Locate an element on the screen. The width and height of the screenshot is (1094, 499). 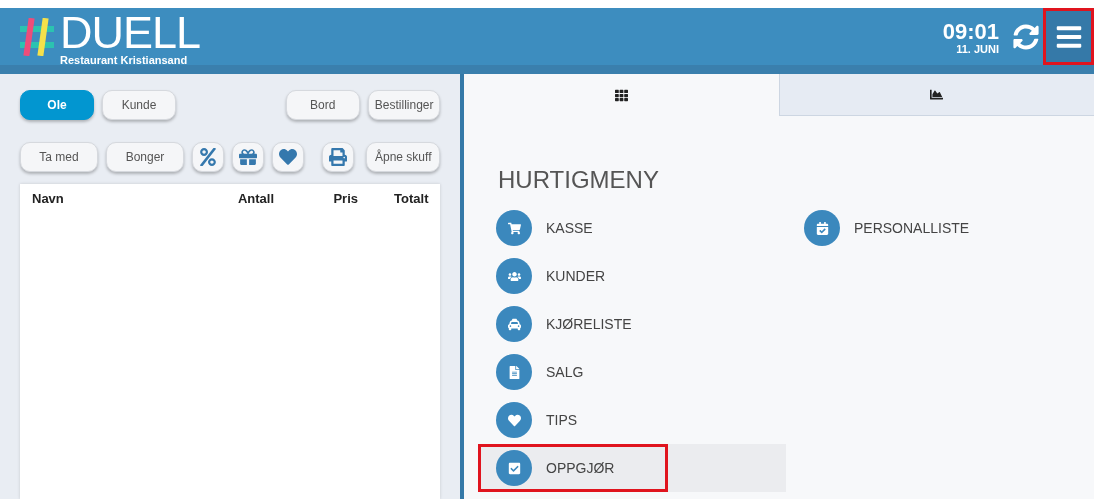
menu-item-label: SALG is located at coordinates (565, 372).